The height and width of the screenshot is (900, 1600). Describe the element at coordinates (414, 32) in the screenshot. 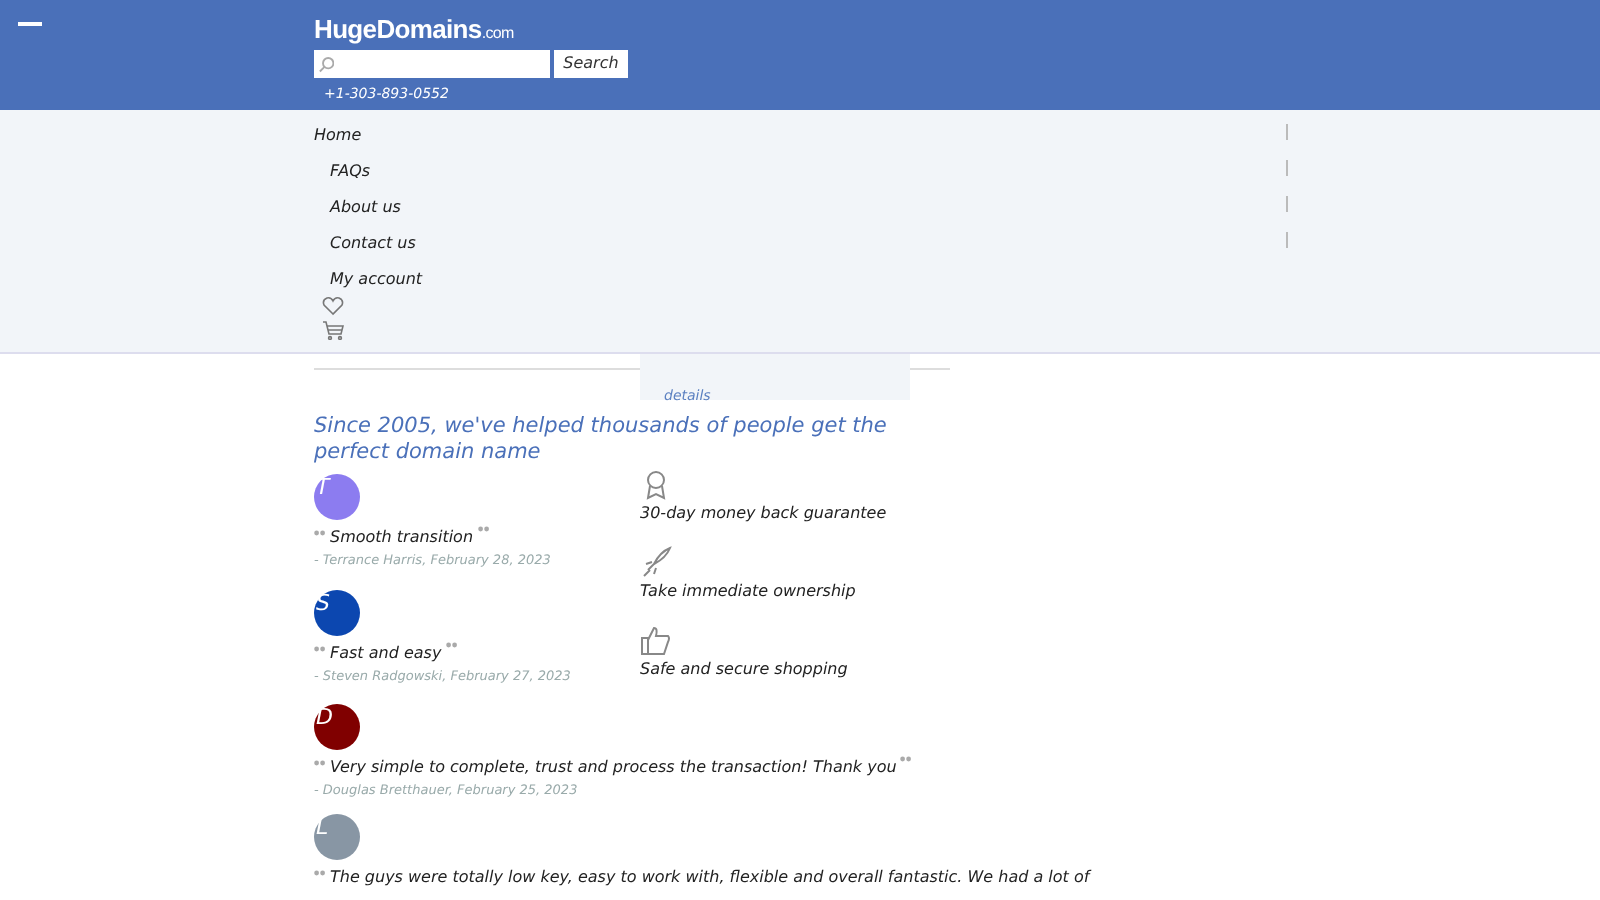

I see `logo: HugeDomains.com` at that location.